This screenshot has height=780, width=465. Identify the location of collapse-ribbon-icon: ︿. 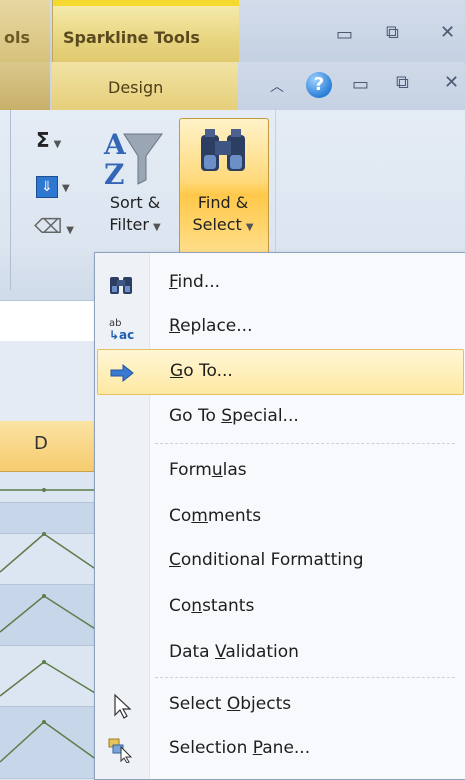
(277, 86).